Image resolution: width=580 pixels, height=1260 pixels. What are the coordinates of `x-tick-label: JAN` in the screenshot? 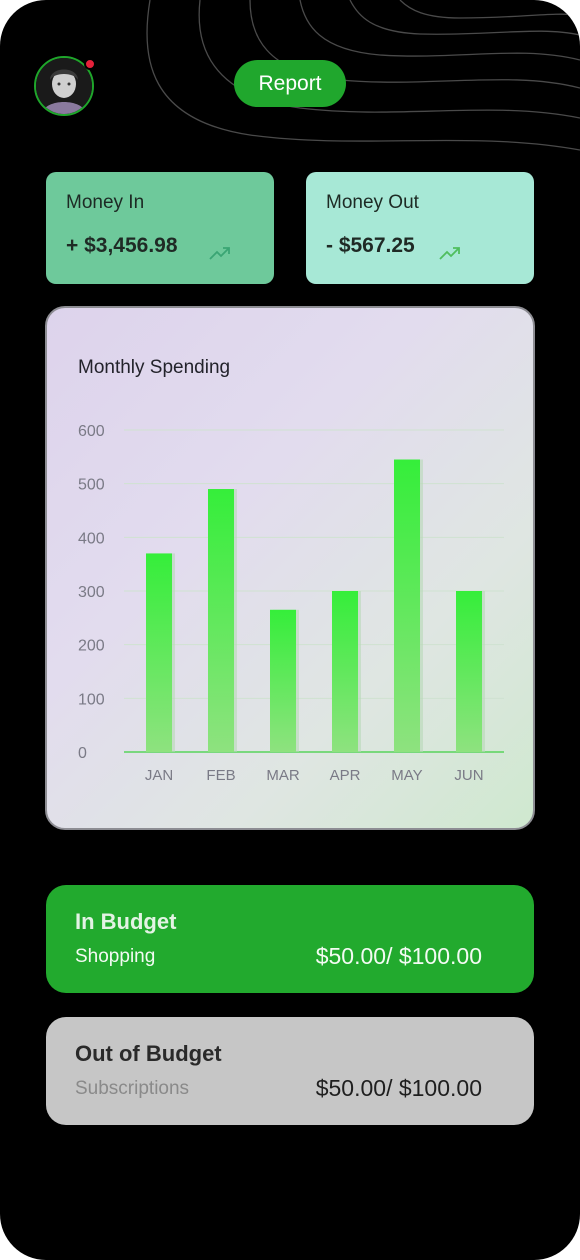 It's located at (159, 775).